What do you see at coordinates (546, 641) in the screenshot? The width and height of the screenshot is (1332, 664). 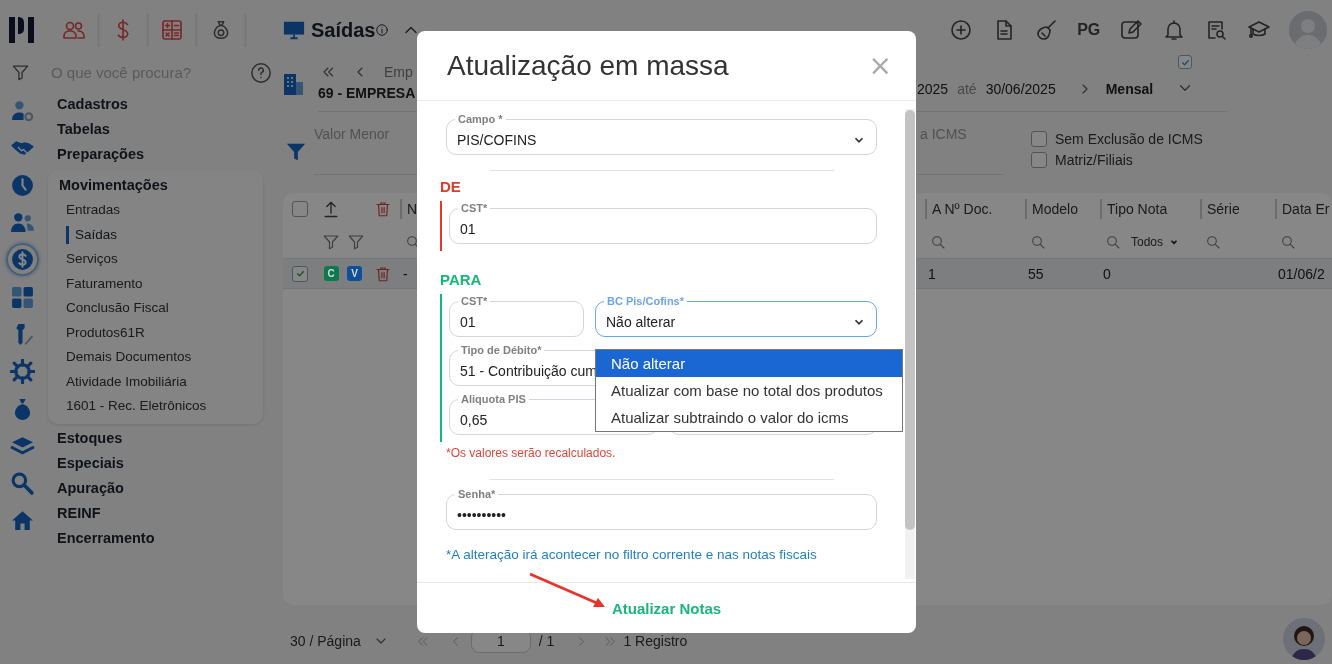 I see `page-total: / 1` at bounding box center [546, 641].